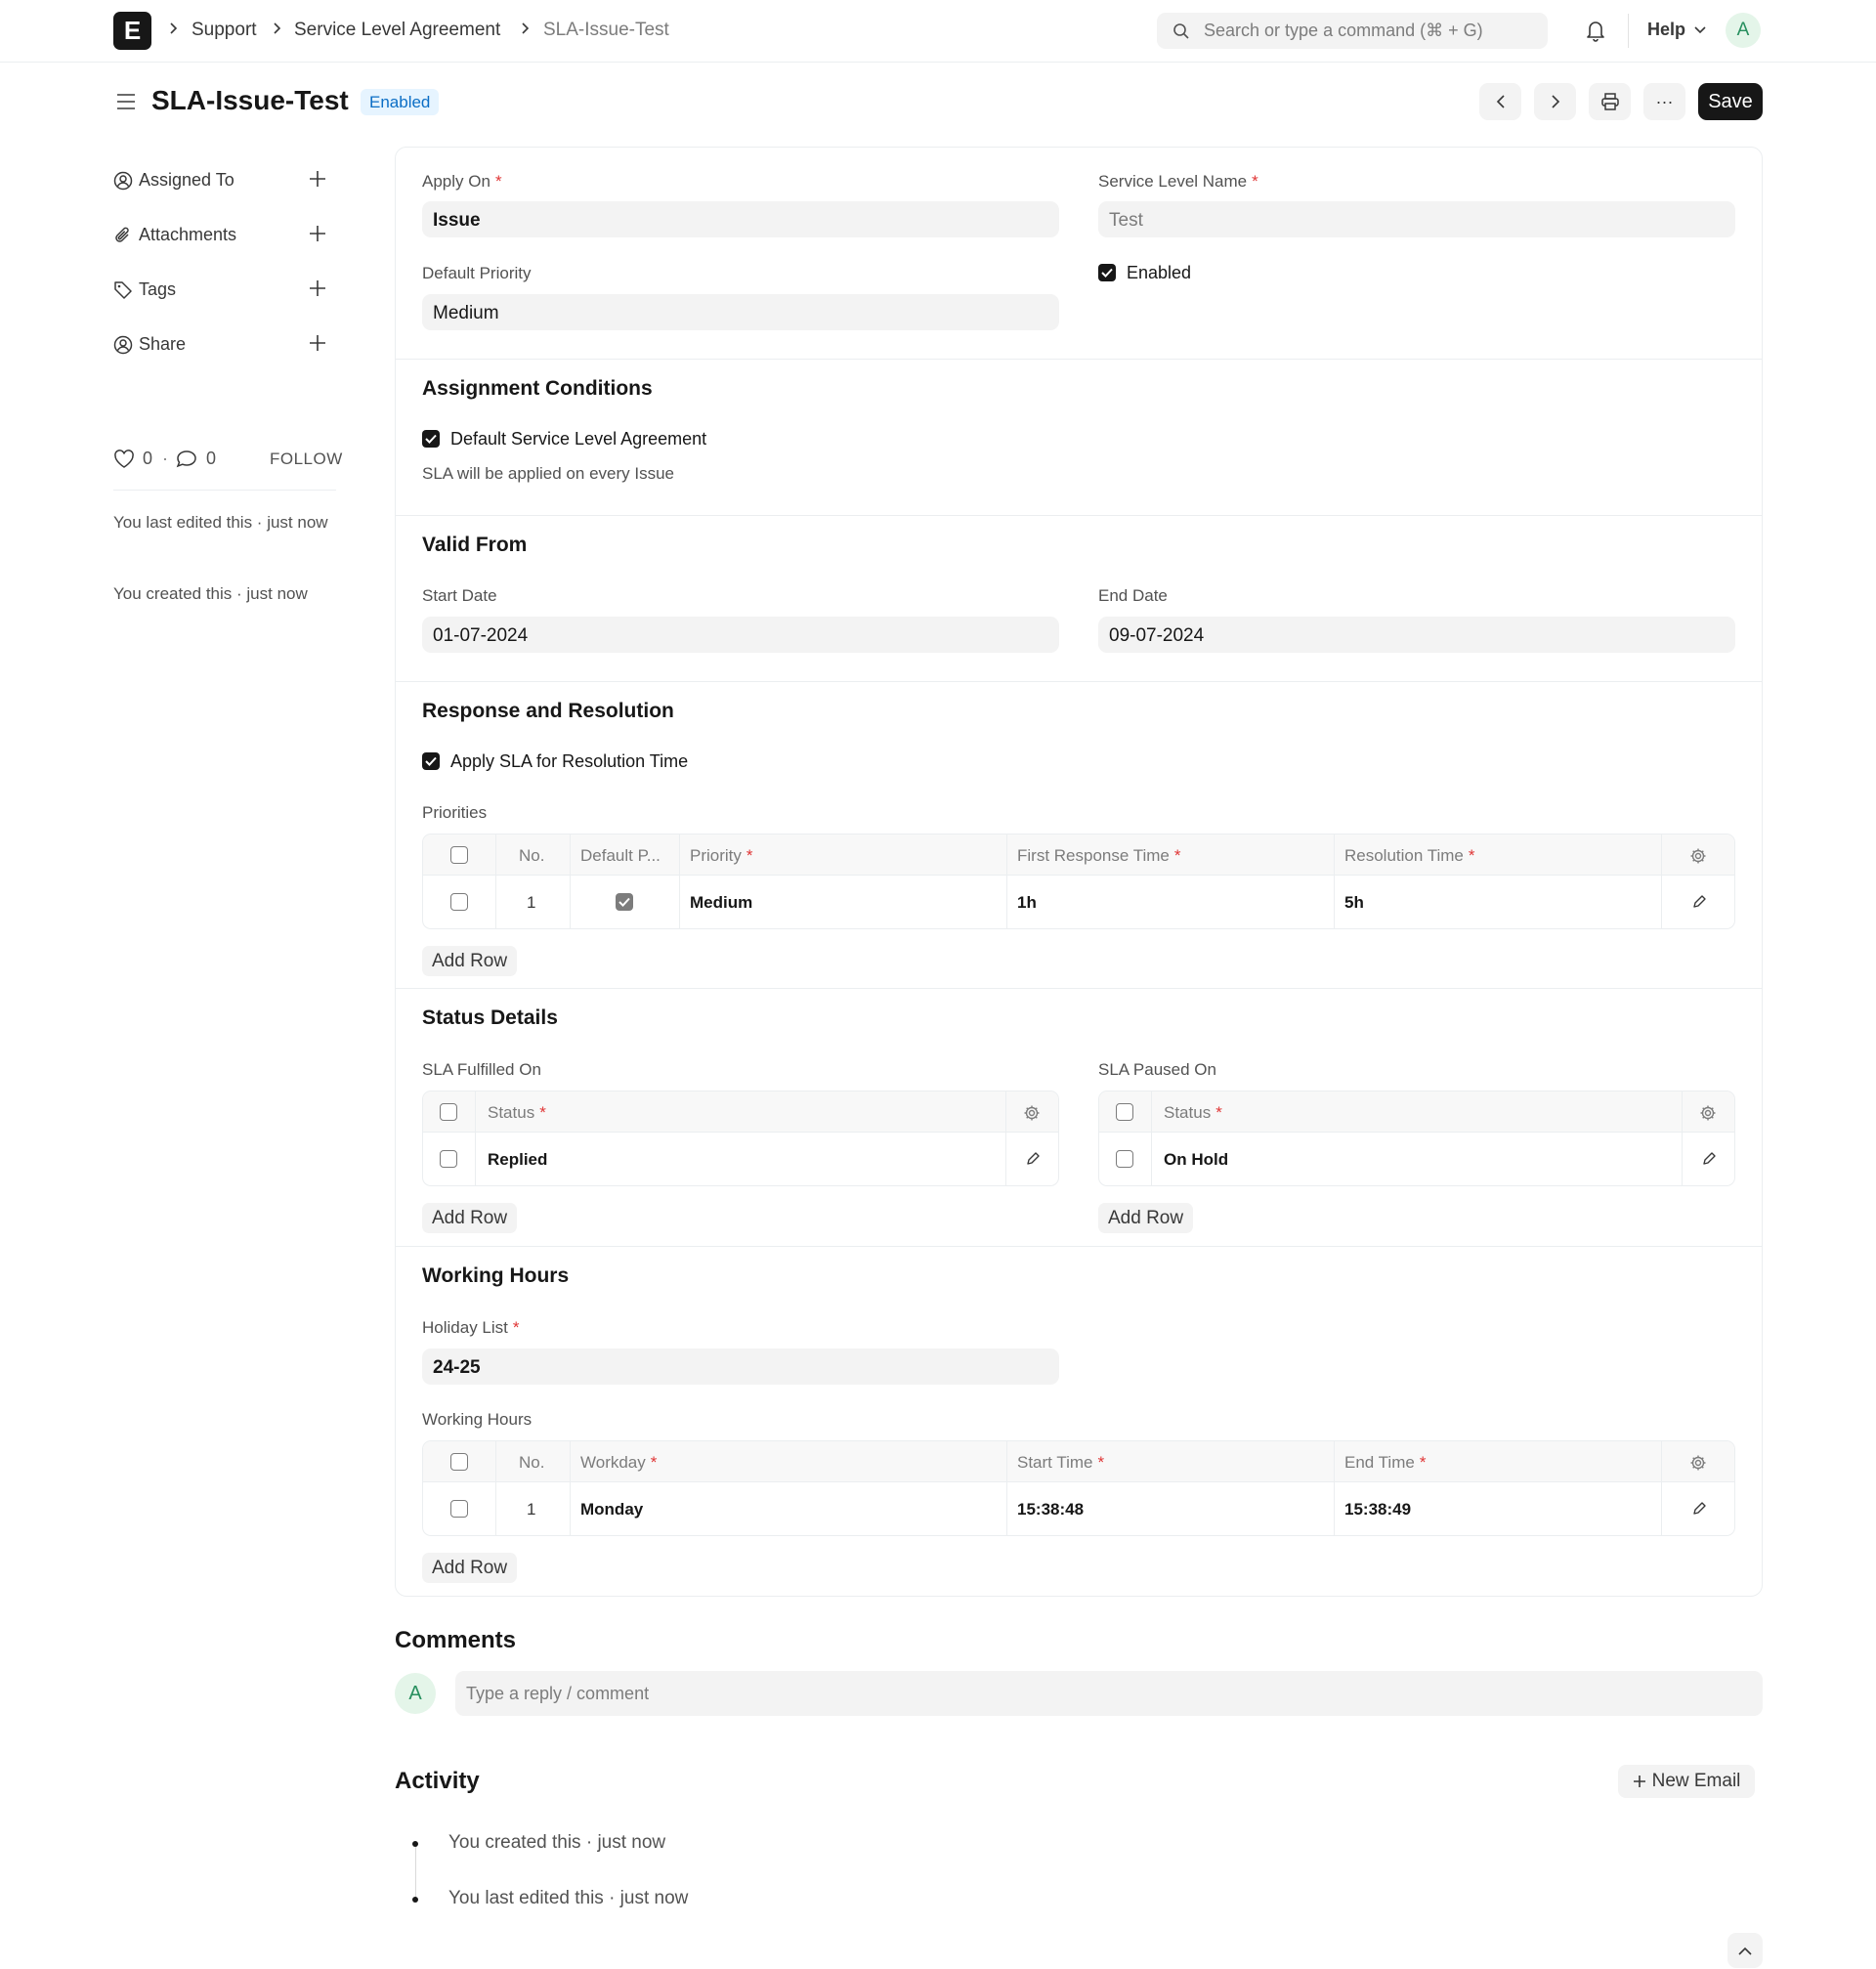  I want to click on new-email-button: New Email, so click(1686, 1781).